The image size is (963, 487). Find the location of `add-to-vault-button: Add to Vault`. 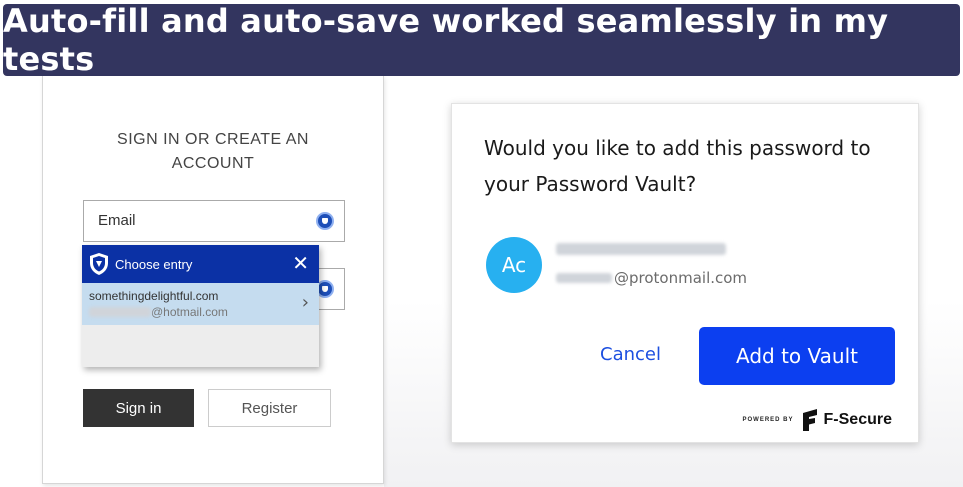

add-to-vault-button: Add to Vault is located at coordinates (797, 356).